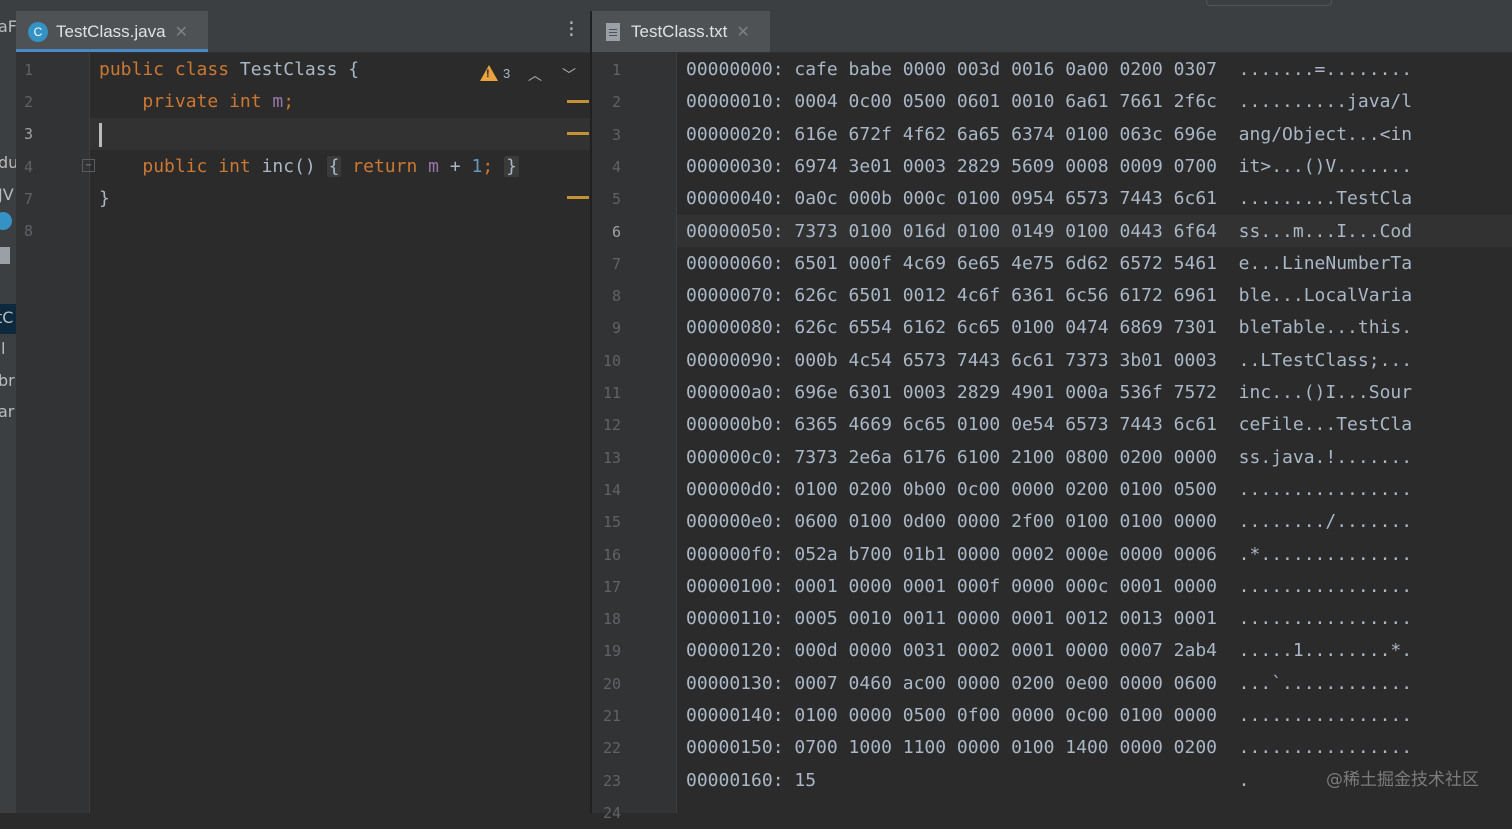 The width and height of the screenshot is (1512, 829). What do you see at coordinates (385, 166) in the screenshot?
I see `code-token: return` at bounding box center [385, 166].